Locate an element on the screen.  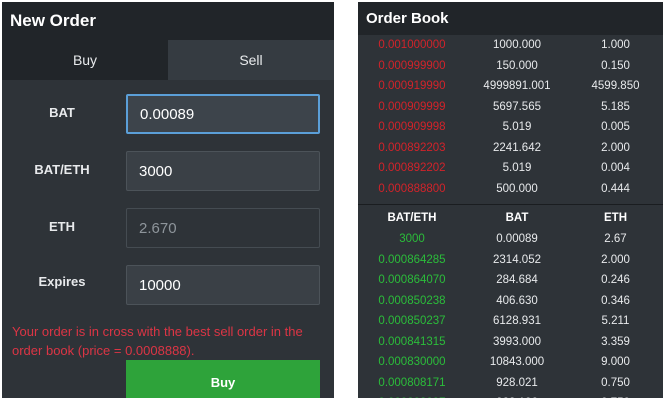
buy-order-amount: 928.021 is located at coordinates (517, 382).